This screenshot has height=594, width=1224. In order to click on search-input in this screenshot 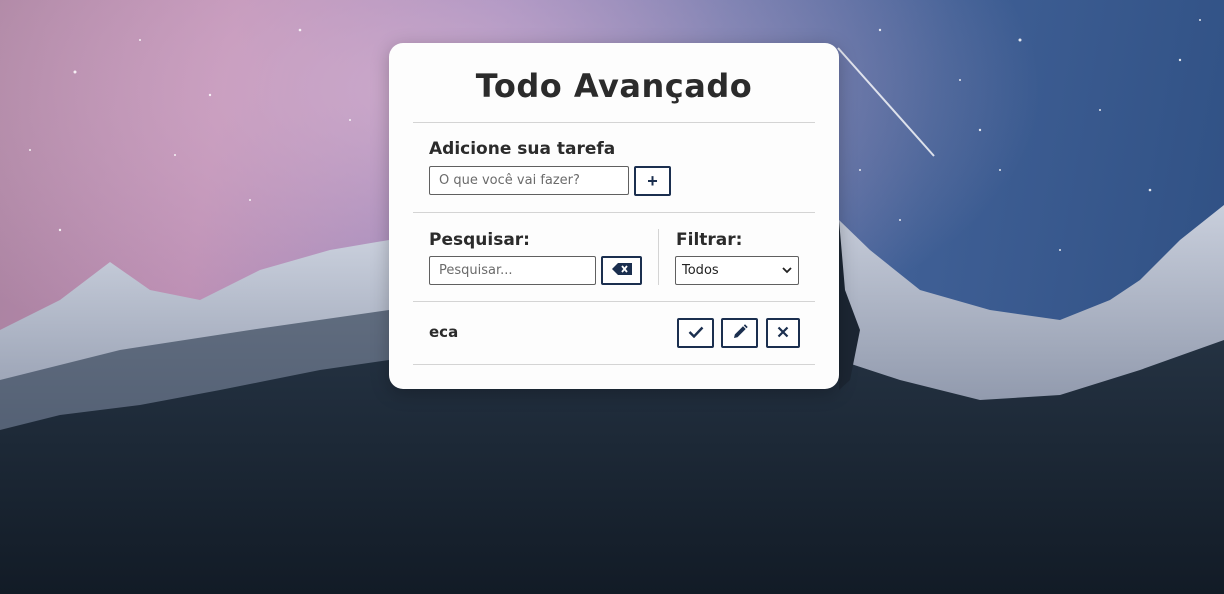, I will do `click(512, 270)`.